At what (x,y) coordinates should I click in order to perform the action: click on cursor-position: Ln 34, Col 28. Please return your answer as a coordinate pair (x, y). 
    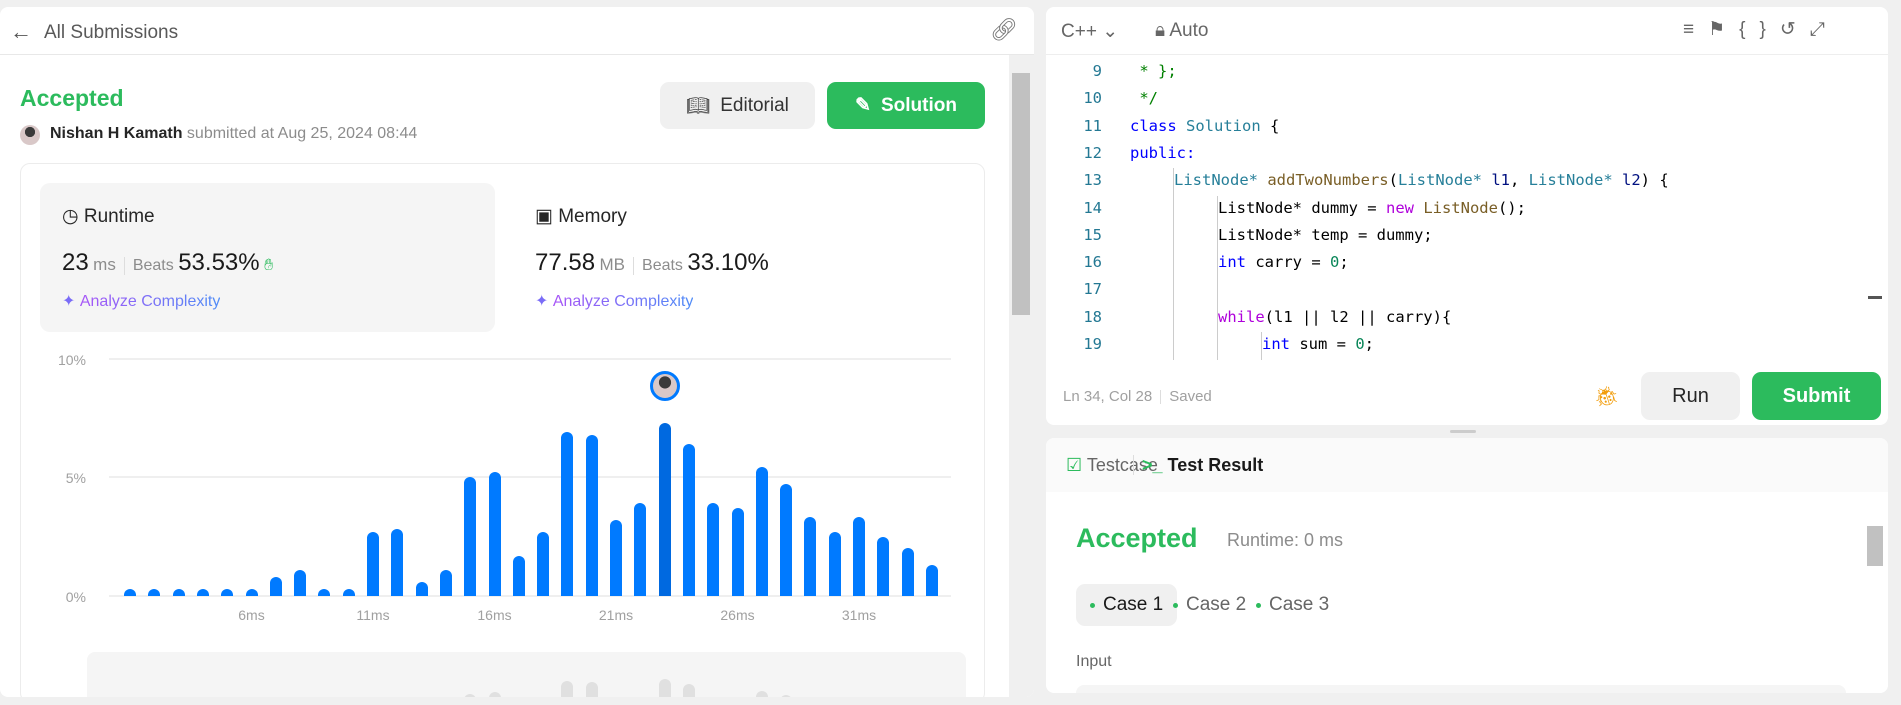
    Looking at the image, I should click on (1108, 396).